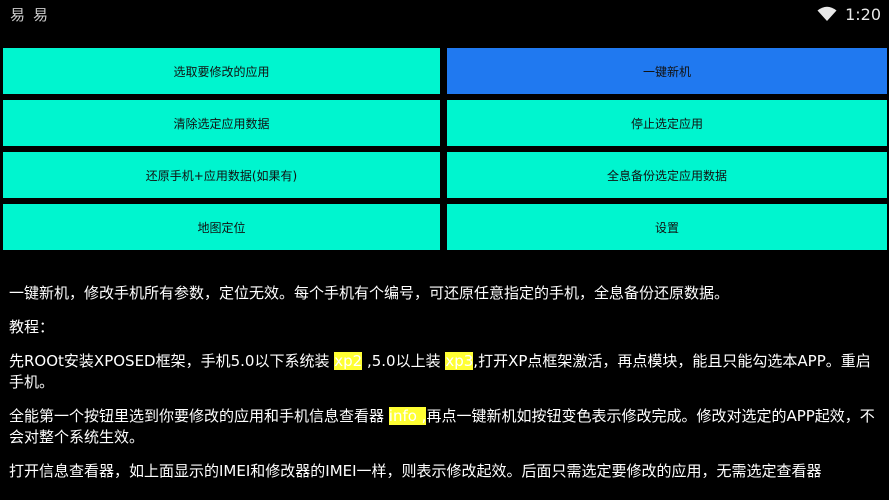  I want to click on tutorial-heading: 教程：, so click(32, 327).